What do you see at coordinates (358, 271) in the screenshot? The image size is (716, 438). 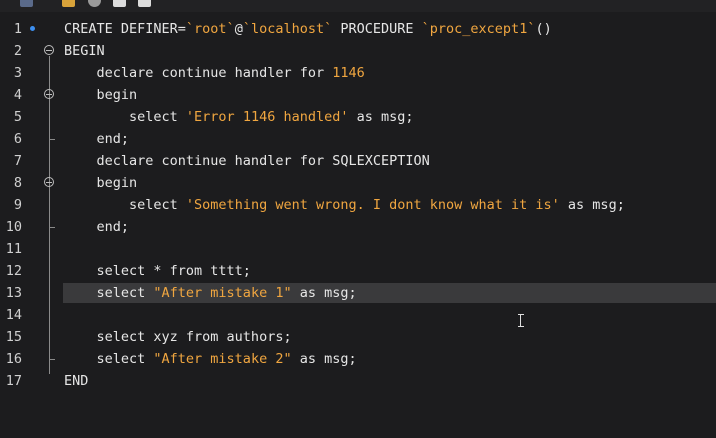 I see `code-line: 12 select * from tttt;` at bounding box center [358, 271].